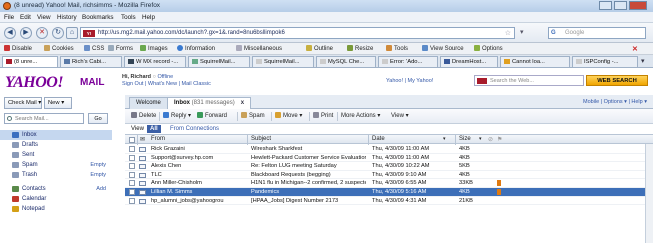  What do you see at coordinates (18, 48) in the screenshot?
I see `toolbar-disable: Disable` at bounding box center [18, 48].